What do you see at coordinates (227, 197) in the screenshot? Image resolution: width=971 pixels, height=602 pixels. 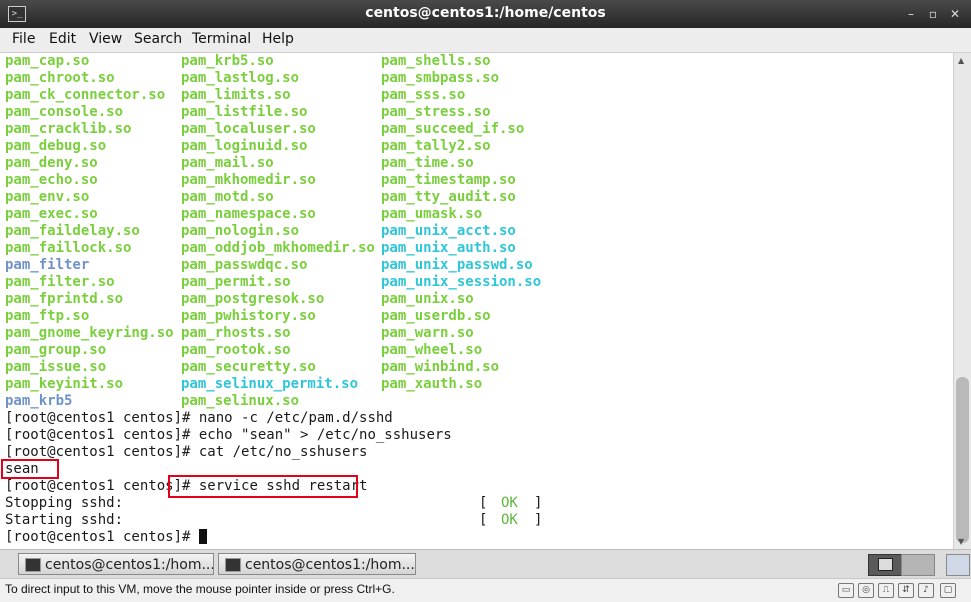 I see `file-entry: pam_motd.so` at bounding box center [227, 197].